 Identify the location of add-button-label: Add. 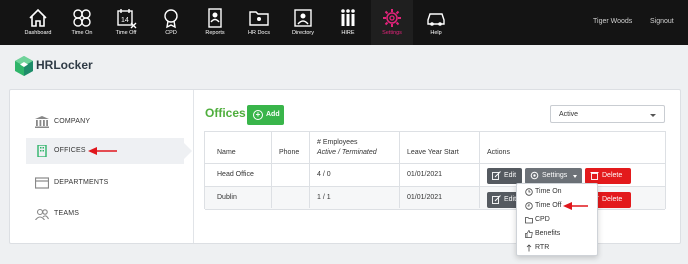
(273, 114).